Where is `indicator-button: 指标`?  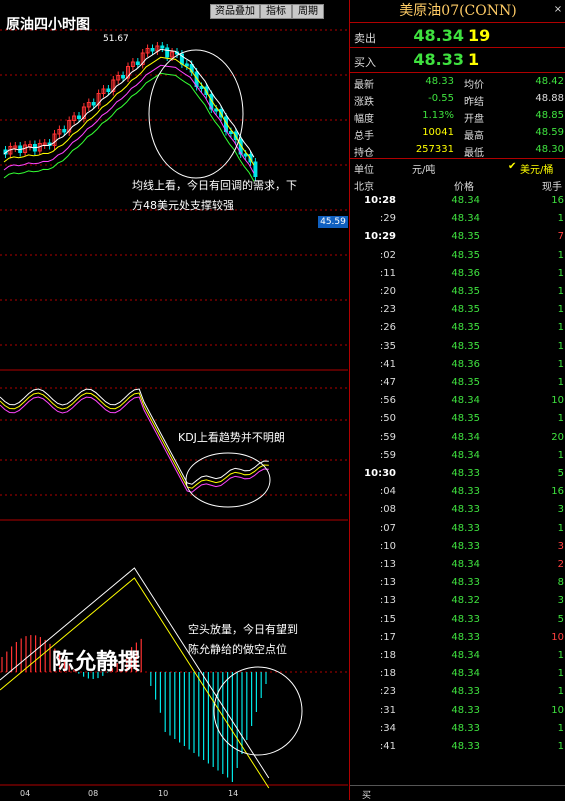
indicator-button: 指标 is located at coordinates (276, 11).